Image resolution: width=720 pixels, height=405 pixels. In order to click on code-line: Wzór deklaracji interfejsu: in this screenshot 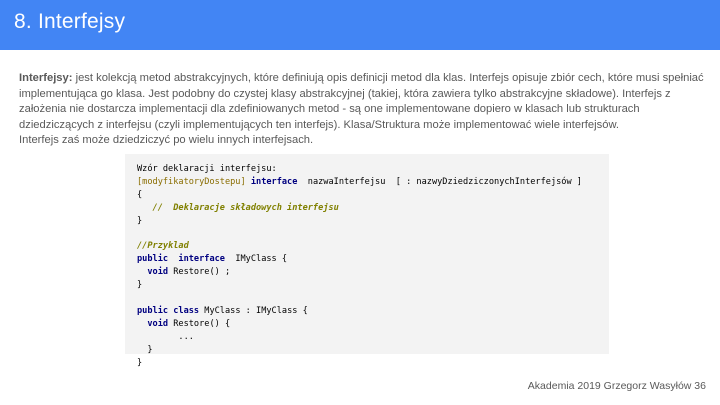, I will do `click(207, 169)`.